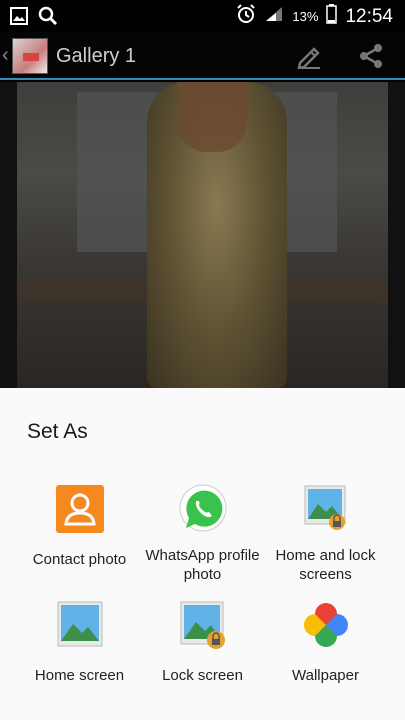 Image resolution: width=405 pixels, height=720 pixels. I want to click on option-home-screen: Home screen, so click(79, 642).